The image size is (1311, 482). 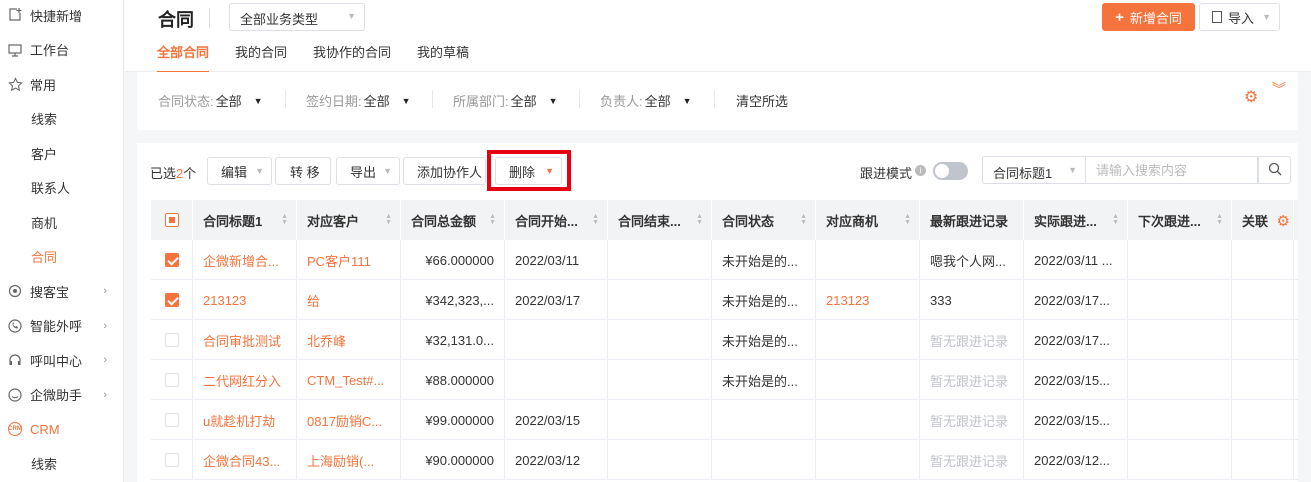 I want to click on contract-title-link: 213123, so click(x=245, y=300).